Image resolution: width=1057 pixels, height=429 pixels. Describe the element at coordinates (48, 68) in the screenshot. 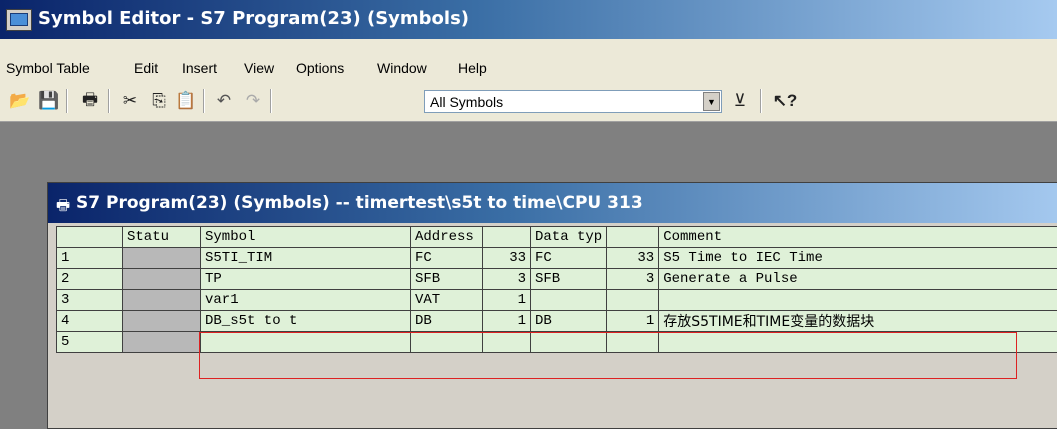

I see `menu-symbol-table: Symbol Table` at that location.